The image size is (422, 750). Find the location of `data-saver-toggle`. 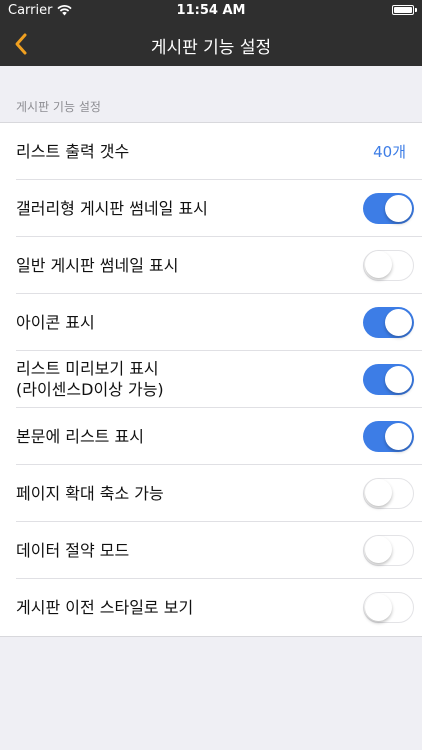

data-saver-toggle is located at coordinates (388, 550).